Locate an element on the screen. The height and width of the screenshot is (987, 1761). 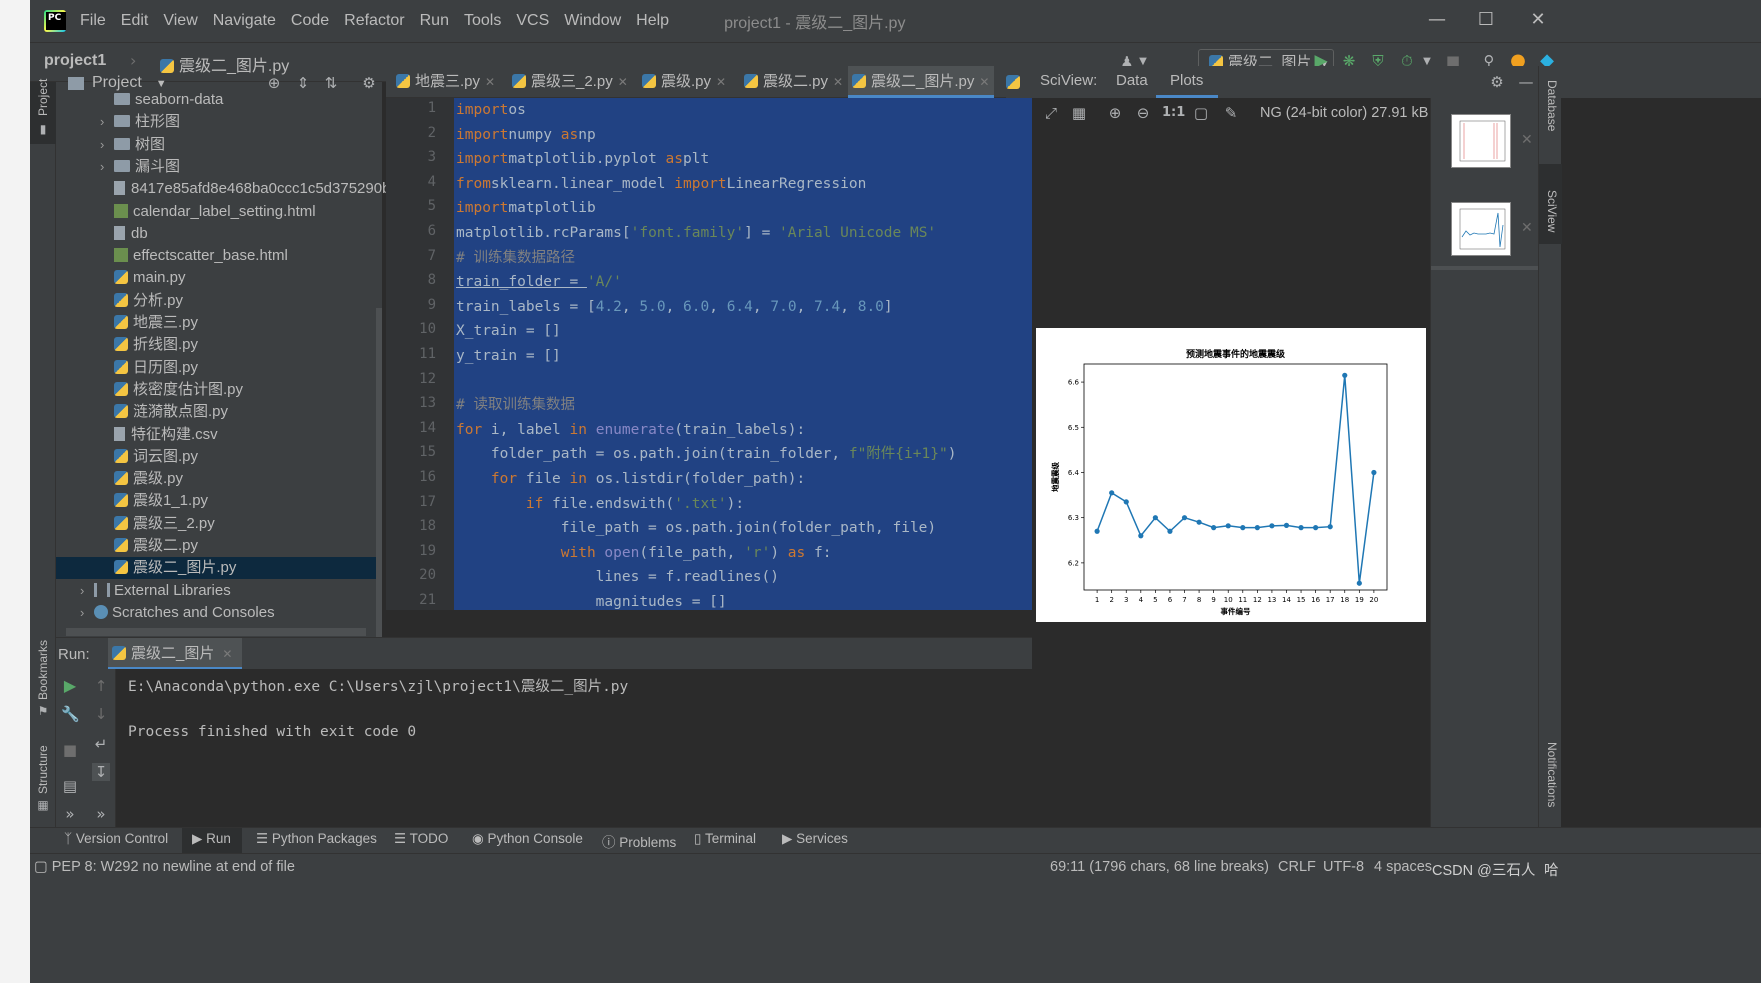
tree-folder: › 漏斗图 is located at coordinates (140, 167).